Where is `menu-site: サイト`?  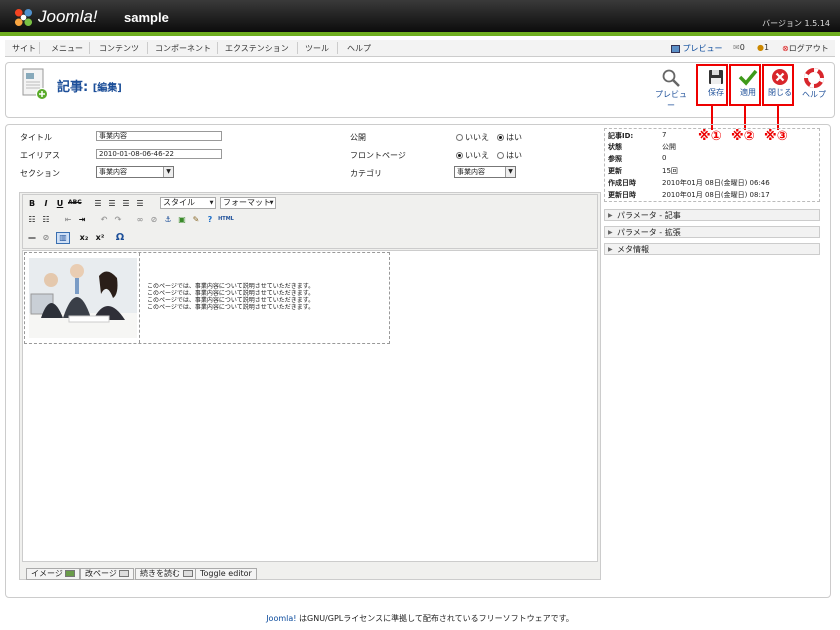 menu-site: サイト is located at coordinates (24, 48).